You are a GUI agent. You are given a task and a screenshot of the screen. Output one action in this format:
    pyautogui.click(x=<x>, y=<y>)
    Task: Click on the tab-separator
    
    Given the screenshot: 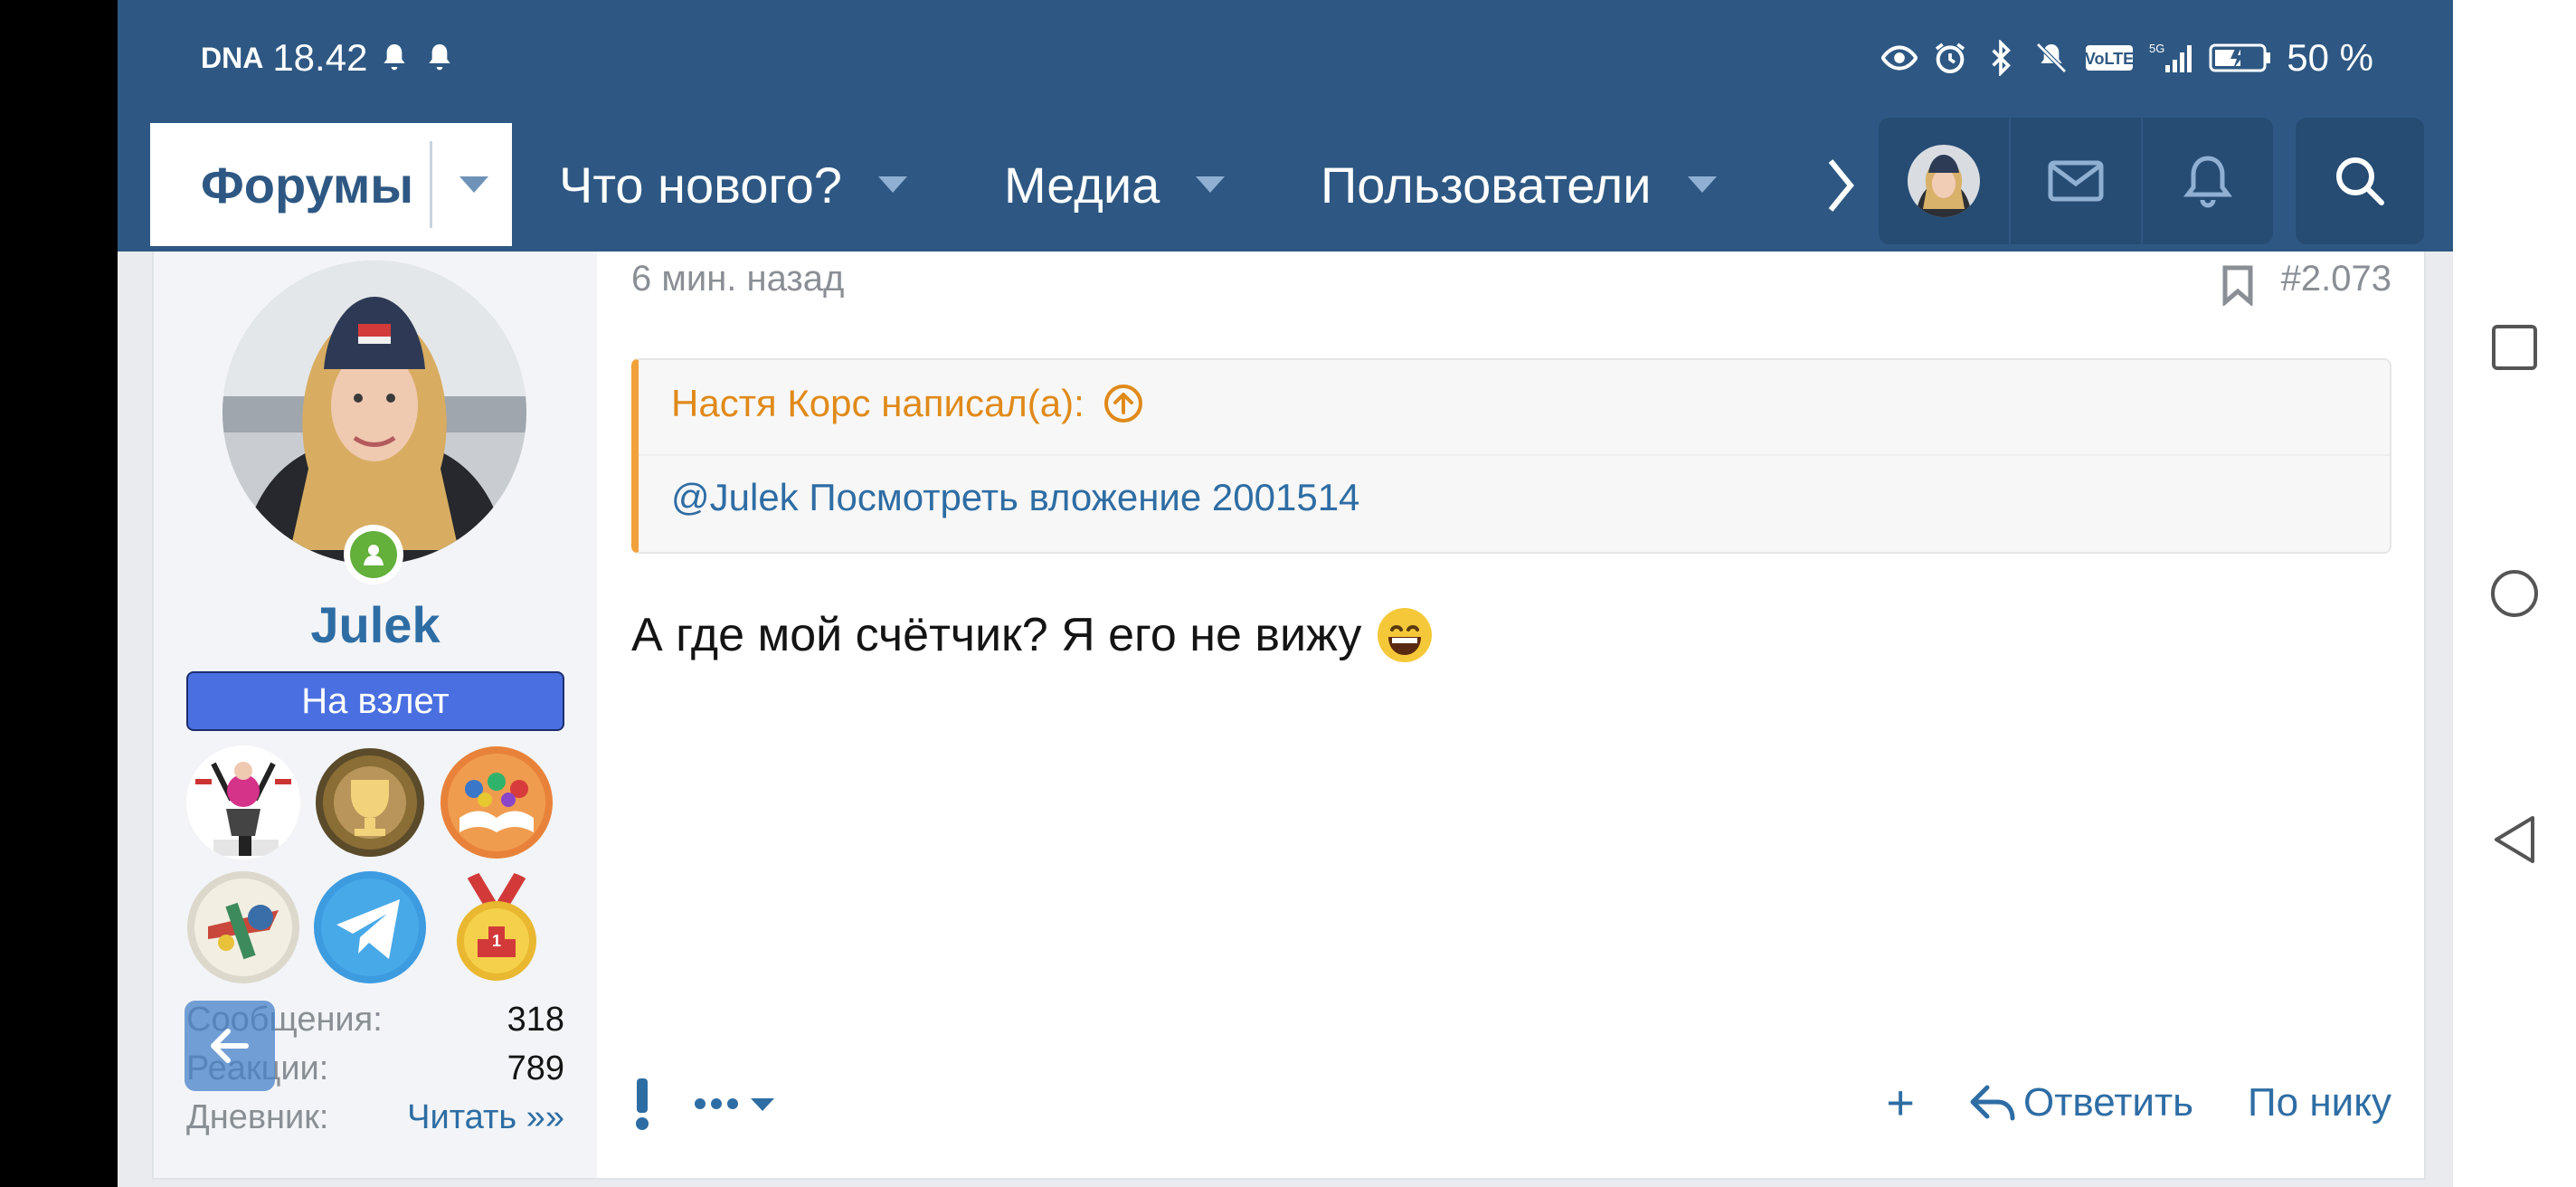 What is the action you would take?
    pyautogui.click(x=432, y=184)
    